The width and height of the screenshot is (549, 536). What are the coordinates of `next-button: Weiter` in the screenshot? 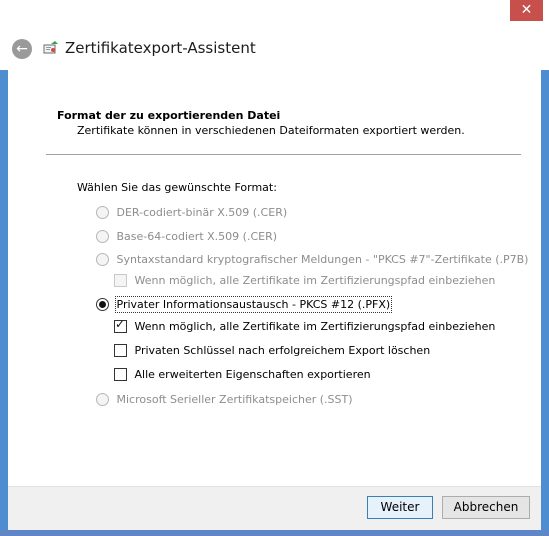 It's located at (400, 507).